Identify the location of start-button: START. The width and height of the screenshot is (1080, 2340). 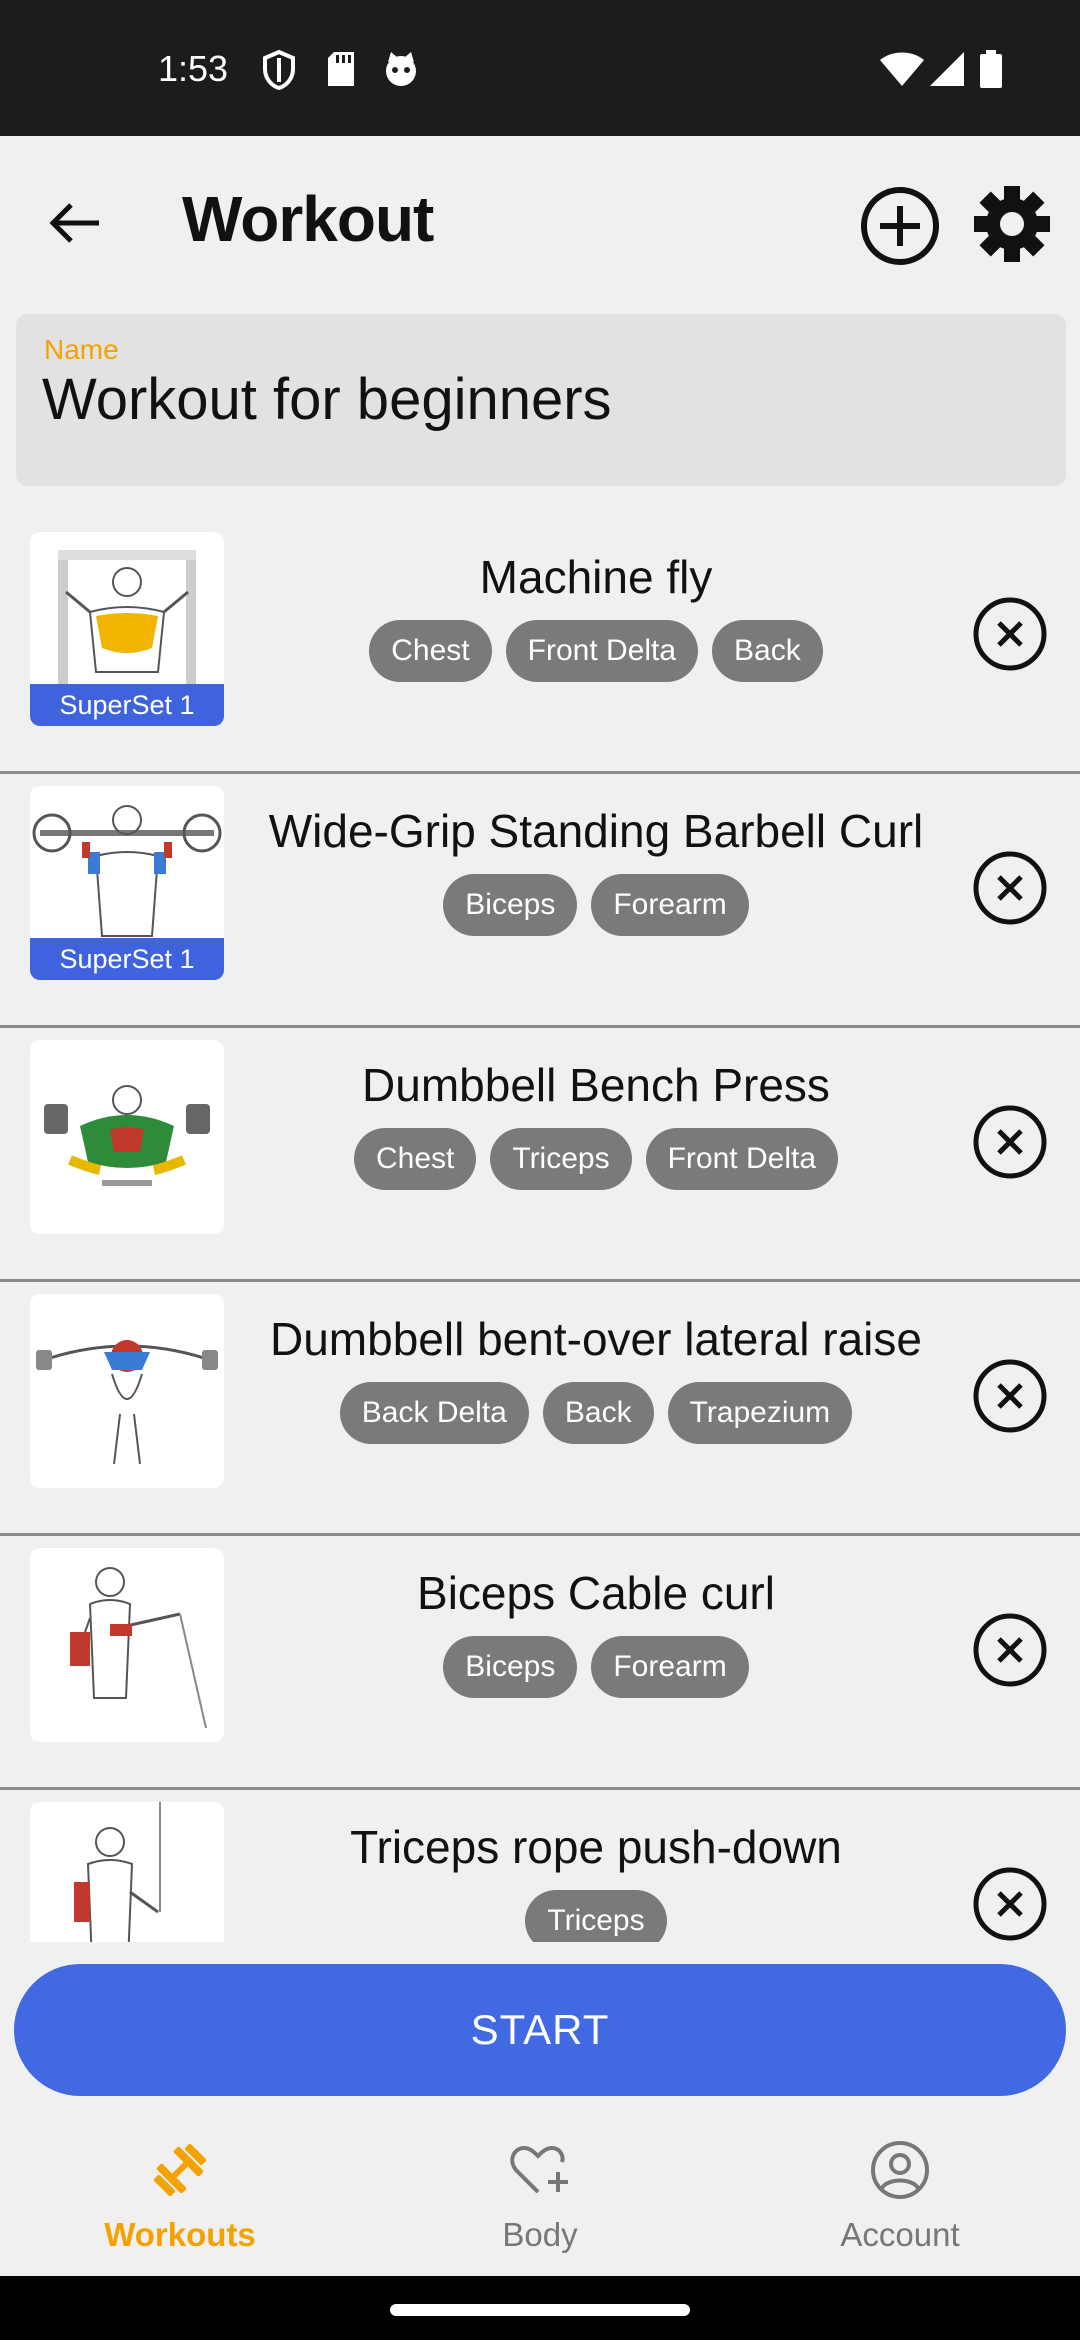
(540, 2030).